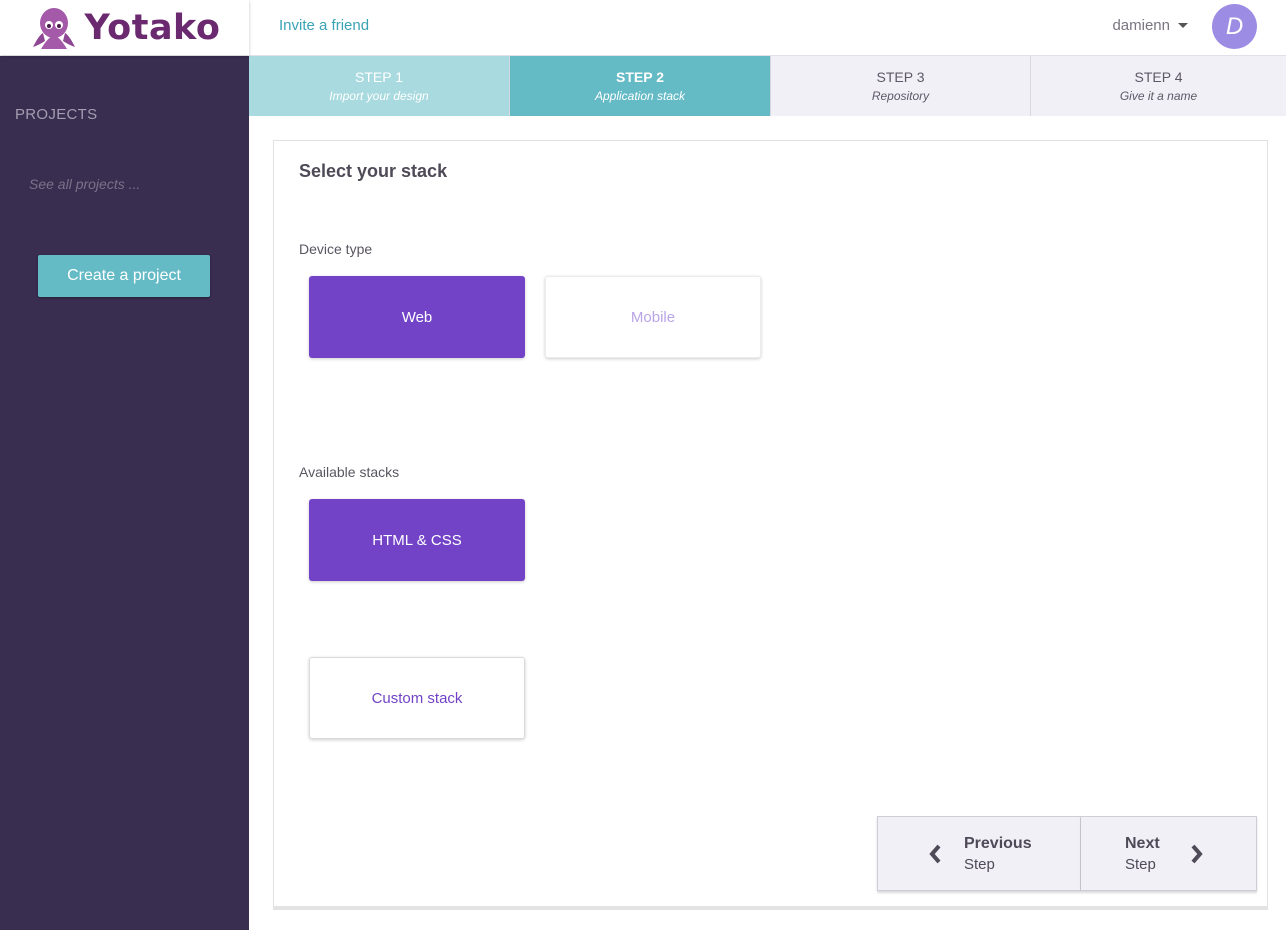 This screenshot has height=930, width=1286. Describe the element at coordinates (373, 171) in the screenshot. I see `page-title: Select your stack` at that location.